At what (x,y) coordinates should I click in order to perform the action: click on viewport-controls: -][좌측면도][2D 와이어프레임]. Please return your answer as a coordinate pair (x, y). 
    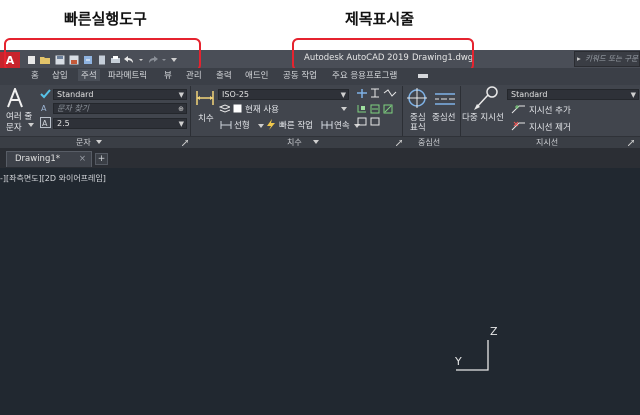
    Looking at the image, I should click on (53, 178).